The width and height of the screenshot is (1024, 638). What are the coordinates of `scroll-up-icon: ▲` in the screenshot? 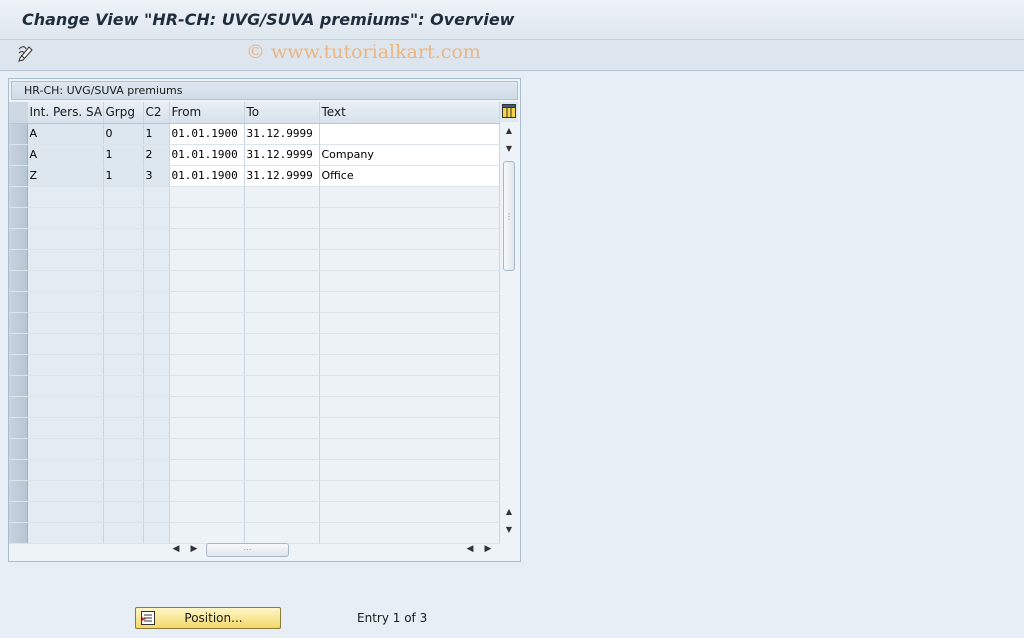 It's located at (509, 130).